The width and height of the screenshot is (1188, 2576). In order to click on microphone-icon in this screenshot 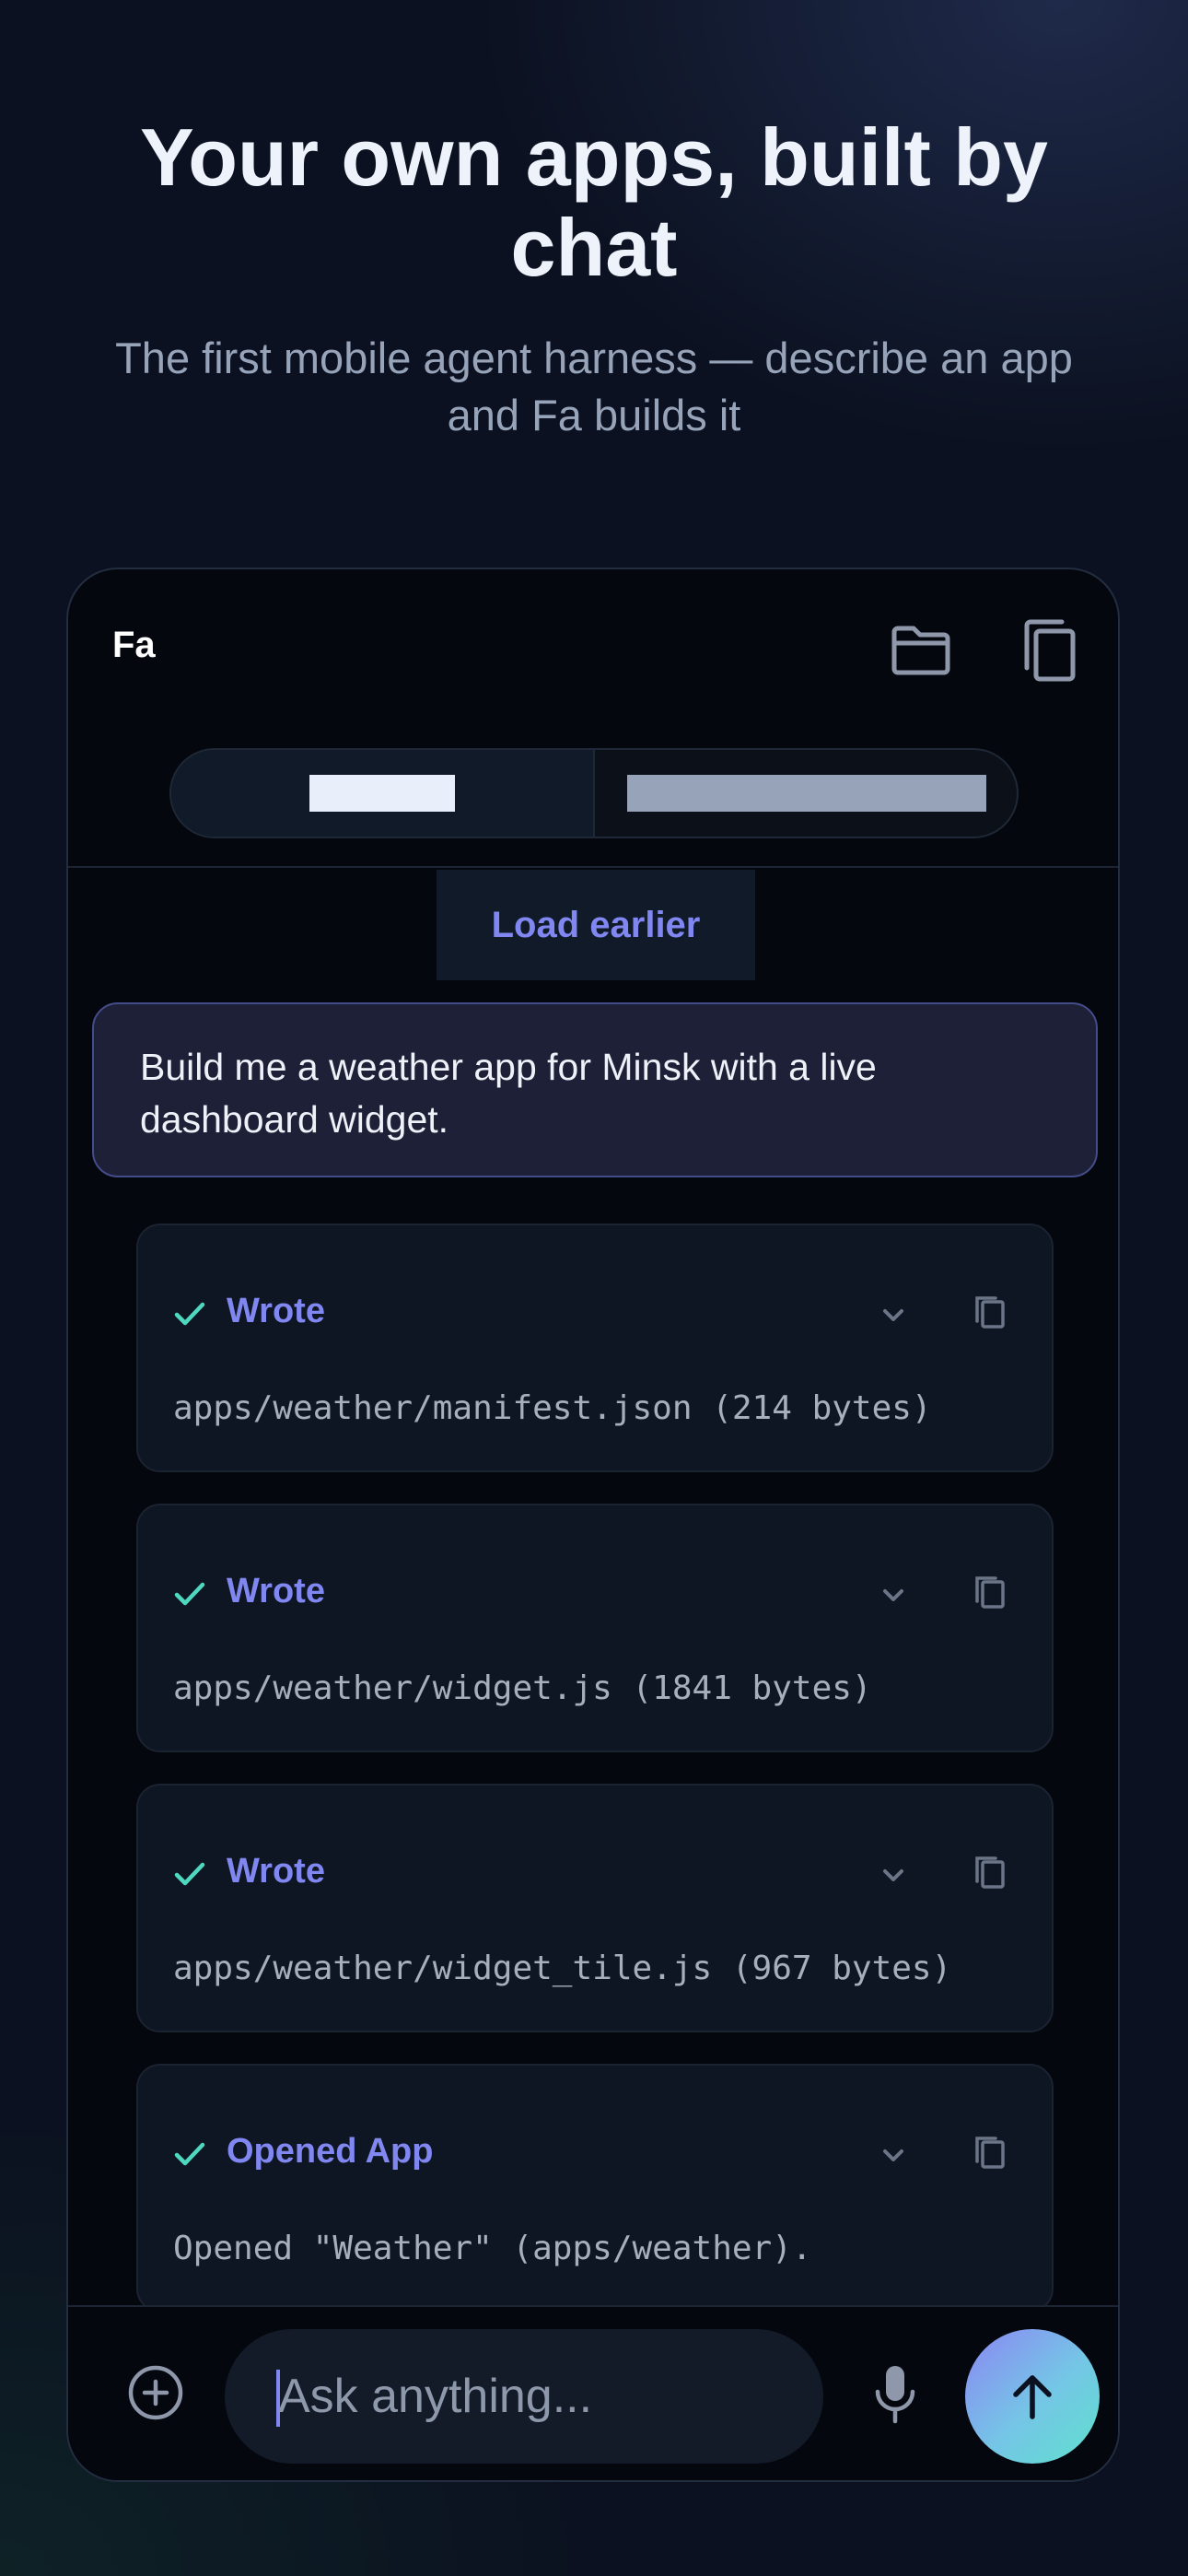, I will do `click(895, 2395)`.